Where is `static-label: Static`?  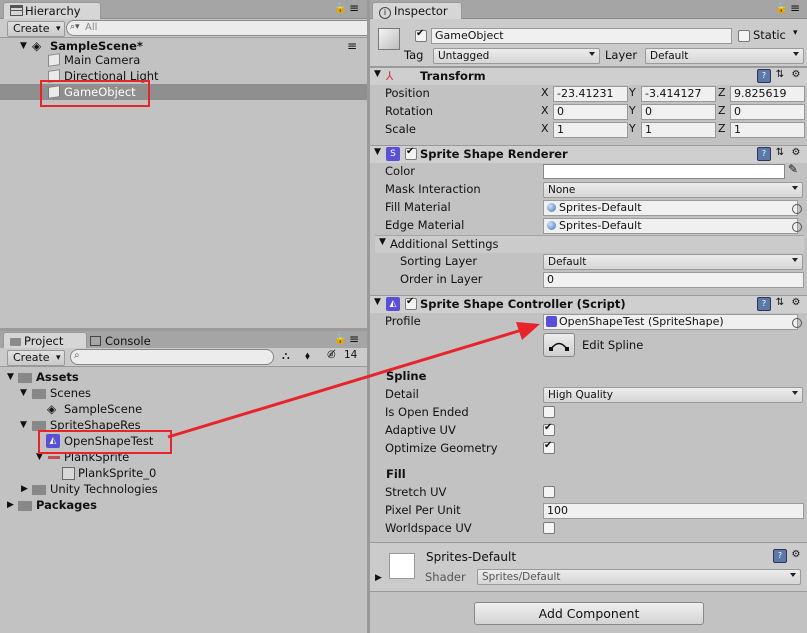
static-label: Static is located at coordinates (769, 35).